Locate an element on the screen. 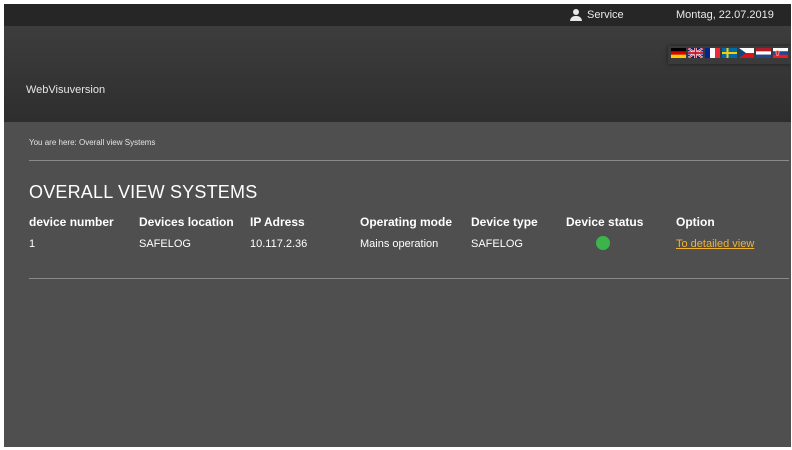  flag-sweden-icon is located at coordinates (729, 53).